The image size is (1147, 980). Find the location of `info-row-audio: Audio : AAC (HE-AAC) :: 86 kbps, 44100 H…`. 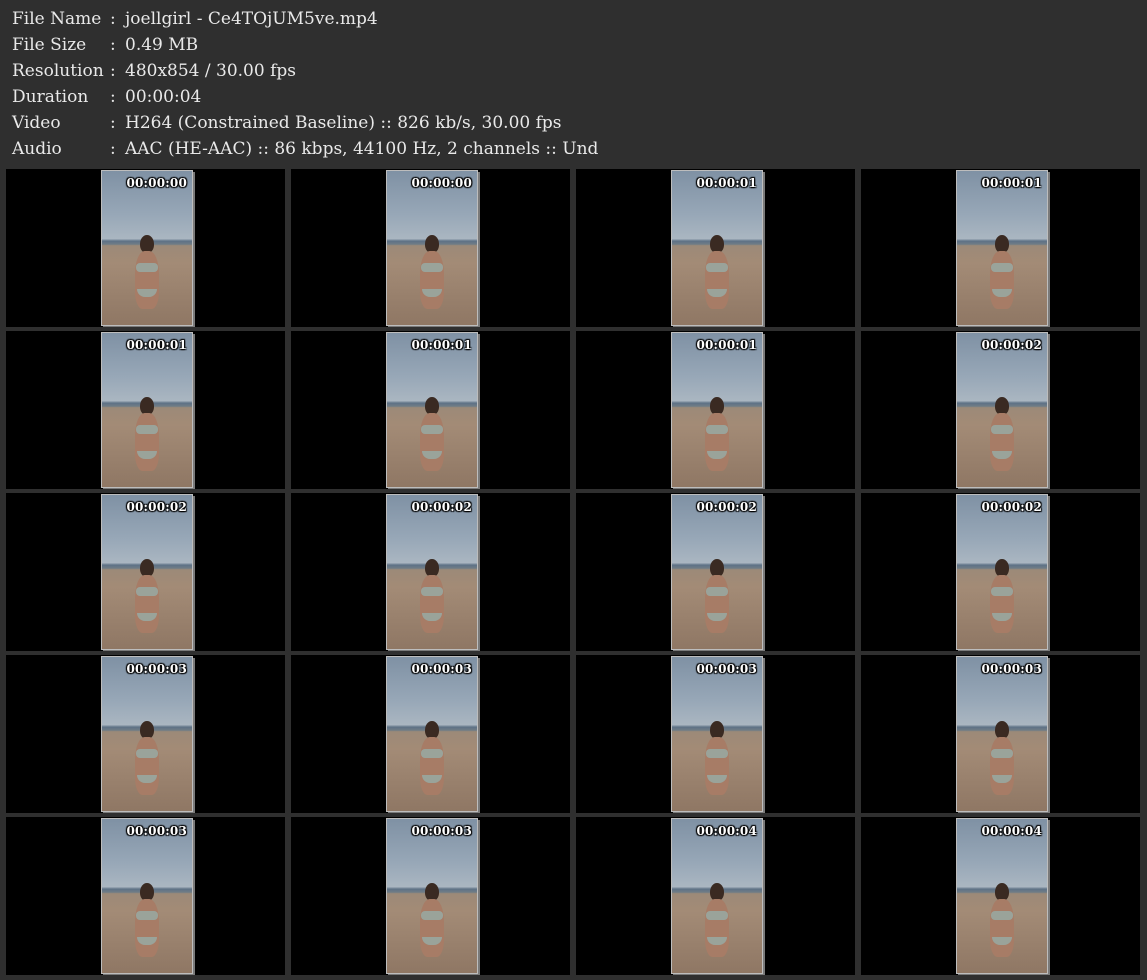

info-row-audio: Audio : AAC (HE-AAC) :: 86 kbps, 44100 H… is located at coordinates (572, 149).